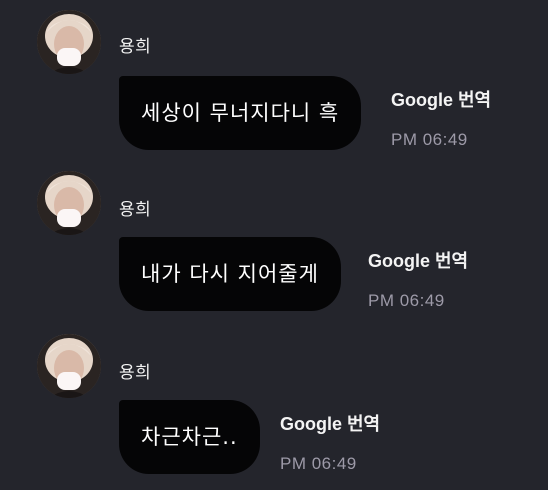 The image size is (548, 490). I want to click on message-bubble: 세상이 무너지다니 흑, so click(240, 113).